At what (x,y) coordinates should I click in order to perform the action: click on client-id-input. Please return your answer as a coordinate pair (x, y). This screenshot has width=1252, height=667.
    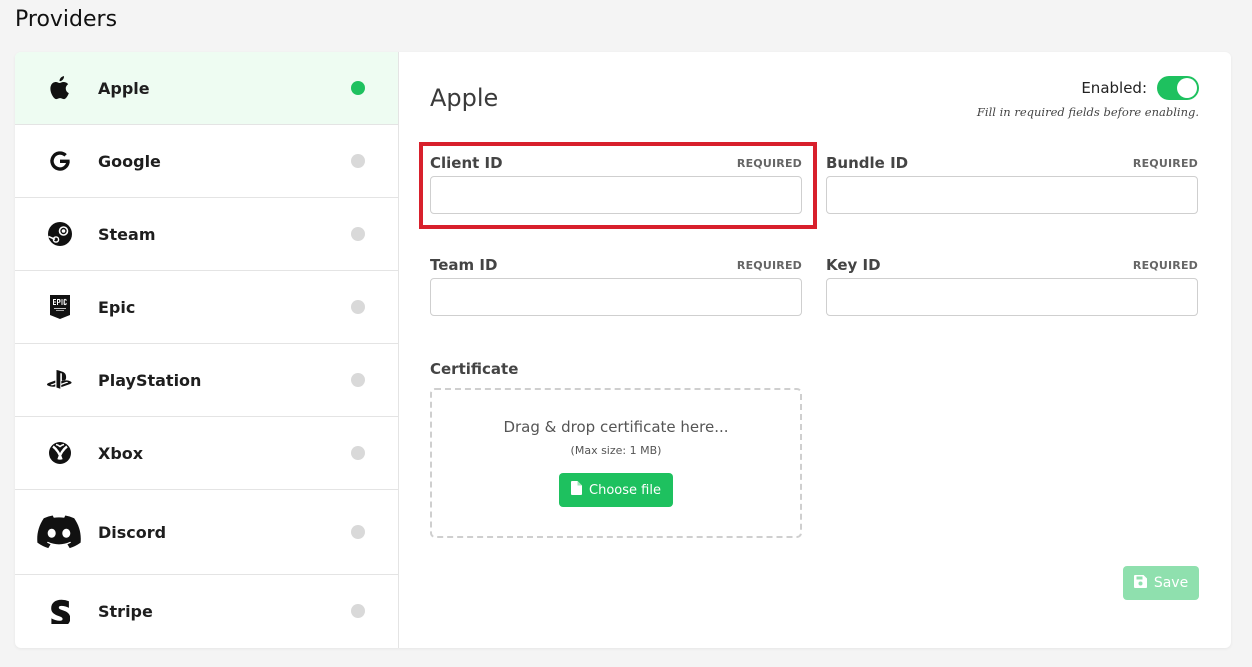
    Looking at the image, I should click on (616, 195).